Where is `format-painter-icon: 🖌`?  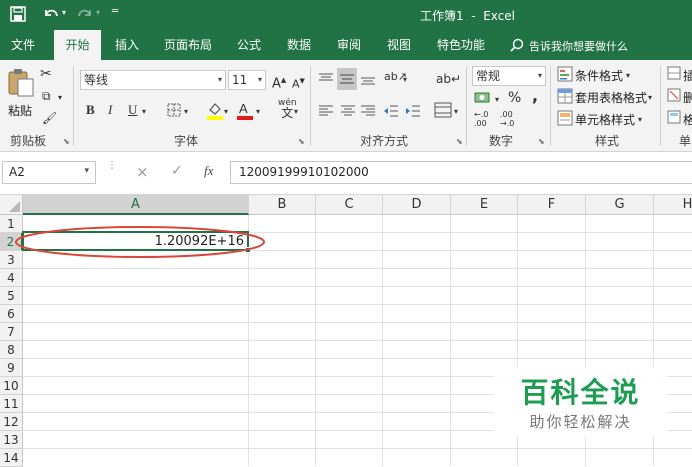 format-painter-icon: 🖌 is located at coordinates (49, 118).